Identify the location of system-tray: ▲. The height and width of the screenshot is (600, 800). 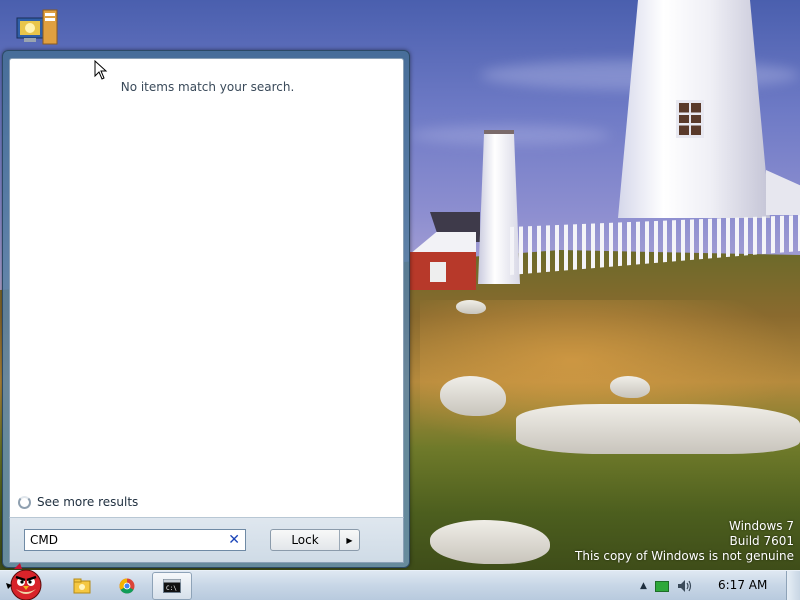
(666, 585).